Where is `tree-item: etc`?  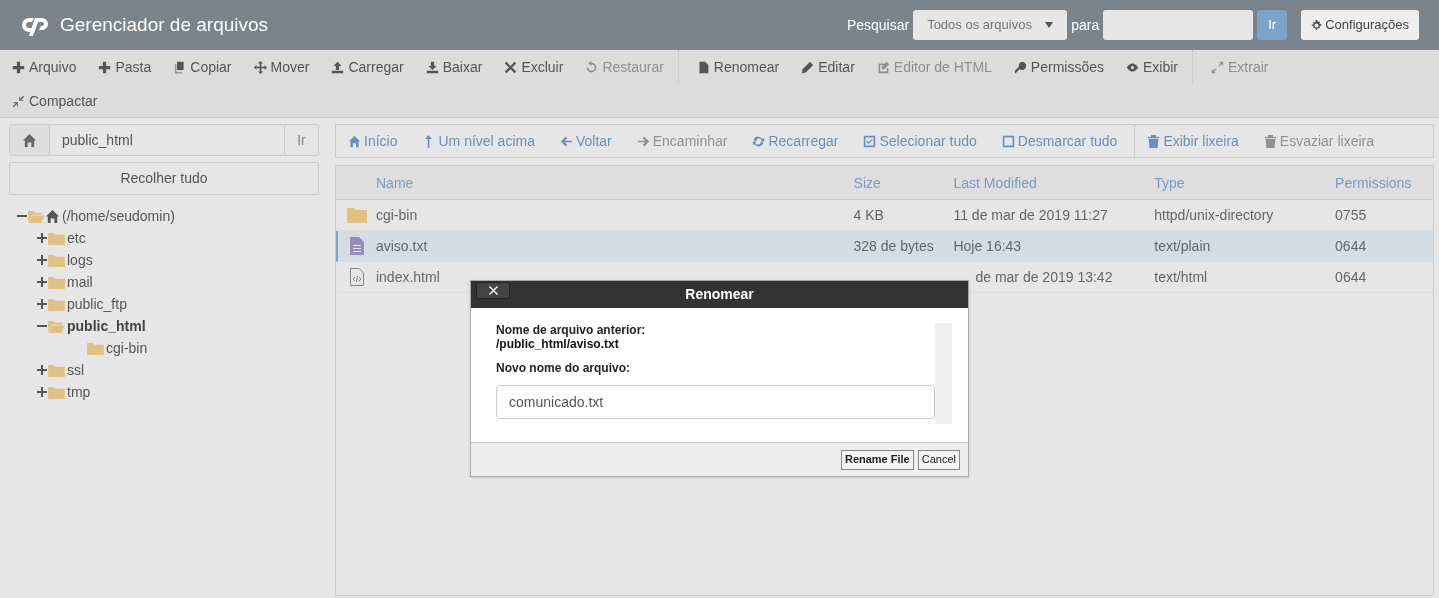 tree-item: etc is located at coordinates (76, 238).